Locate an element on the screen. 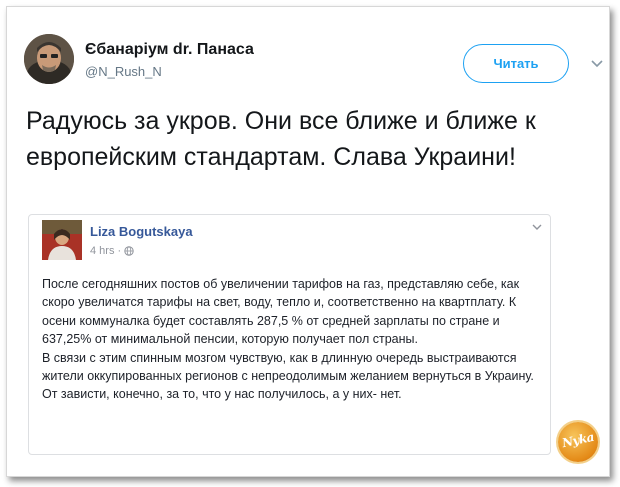 This screenshot has height=487, width=620. user-avatar is located at coordinates (49, 59).